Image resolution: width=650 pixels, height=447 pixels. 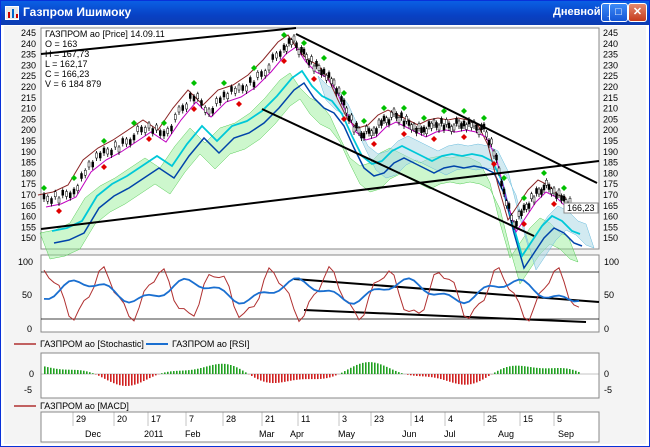 What do you see at coordinates (610, 98) in the screenshot?
I see `price-tick-right: 215` at bounding box center [610, 98].